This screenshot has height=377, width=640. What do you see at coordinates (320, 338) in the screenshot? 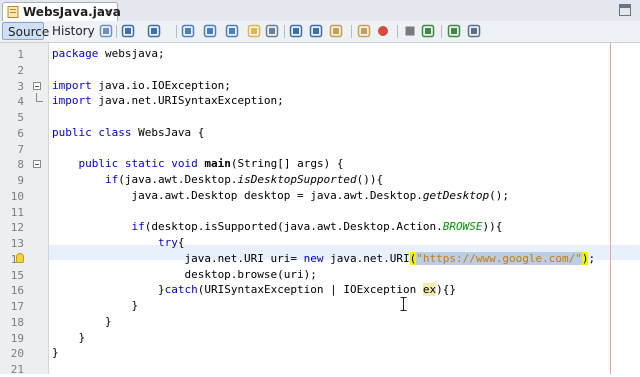
I see `code-line: 19 }` at bounding box center [320, 338].